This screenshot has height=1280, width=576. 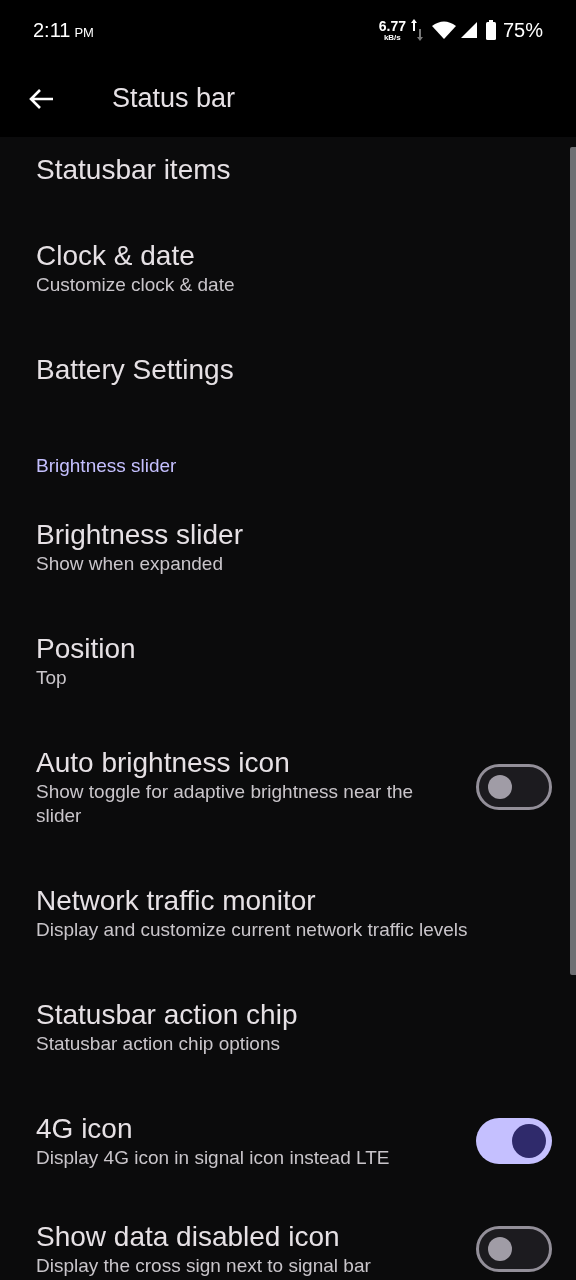 What do you see at coordinates (134, 170) in the screenshot?
I see `item-title: Statusbar items` at bounding box center [134, 170].